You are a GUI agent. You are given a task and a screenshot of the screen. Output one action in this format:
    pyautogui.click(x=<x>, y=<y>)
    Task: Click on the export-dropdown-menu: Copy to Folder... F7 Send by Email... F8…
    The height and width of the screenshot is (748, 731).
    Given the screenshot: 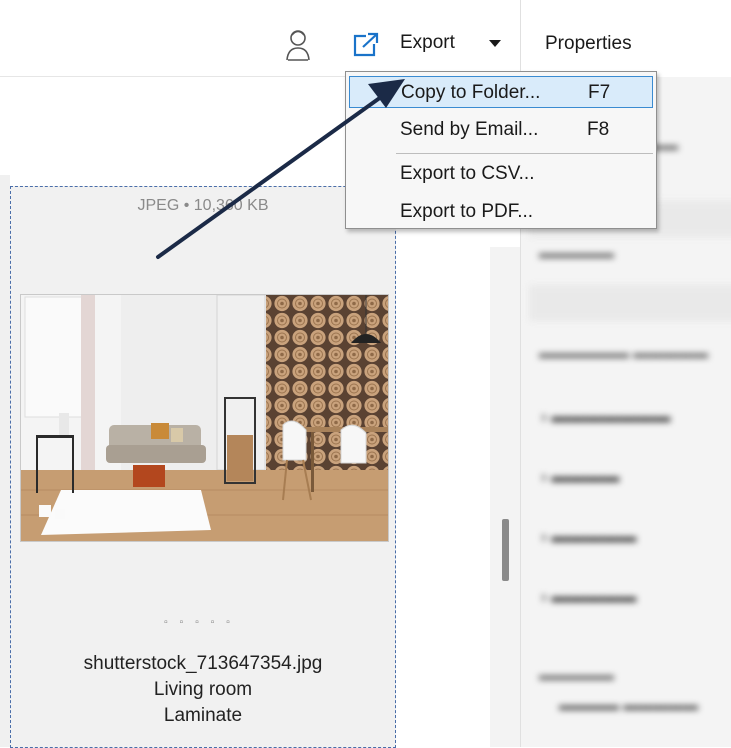 What is the action you would take?
    pyautogui.click(x=501, y=150)
    